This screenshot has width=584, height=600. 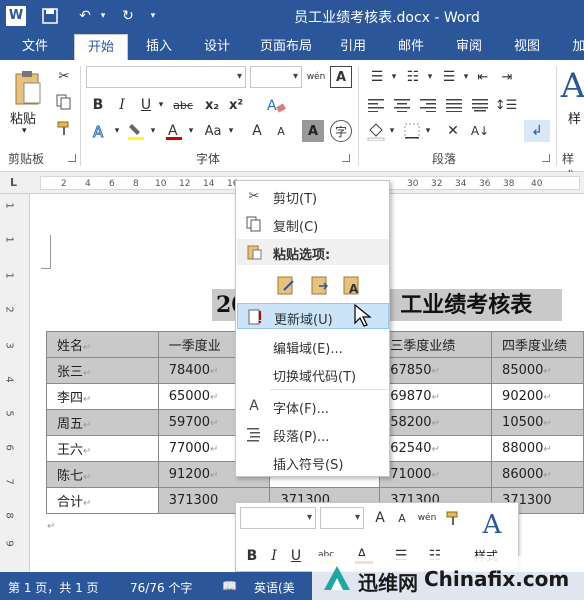 I want to click on bullets-dropdown-icon: ▾, so click(x=394, y=77).